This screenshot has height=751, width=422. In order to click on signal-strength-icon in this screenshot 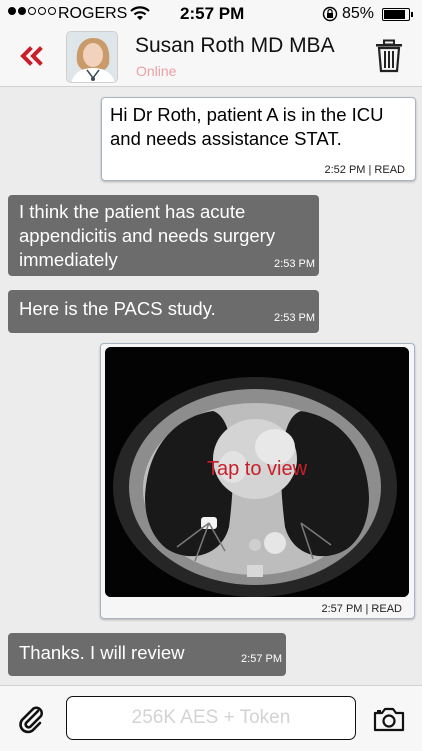, I will do `click(32, 11)`.